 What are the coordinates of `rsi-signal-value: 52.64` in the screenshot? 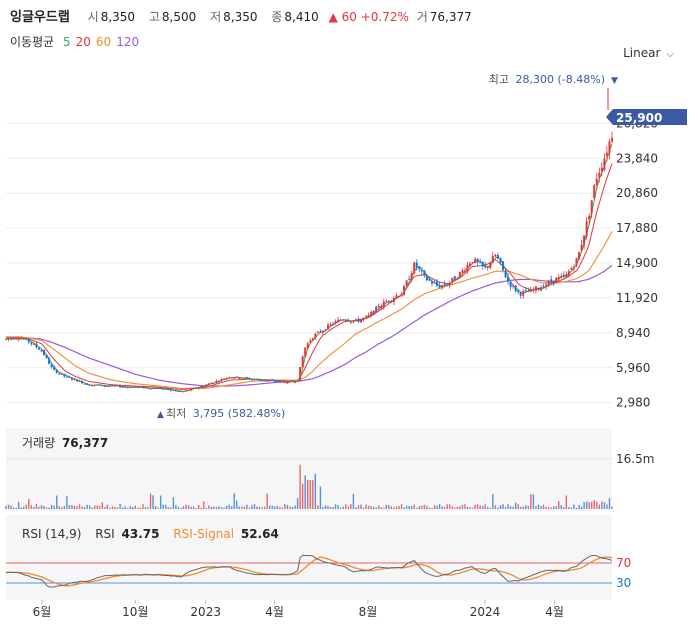 It's located at (259, 534).